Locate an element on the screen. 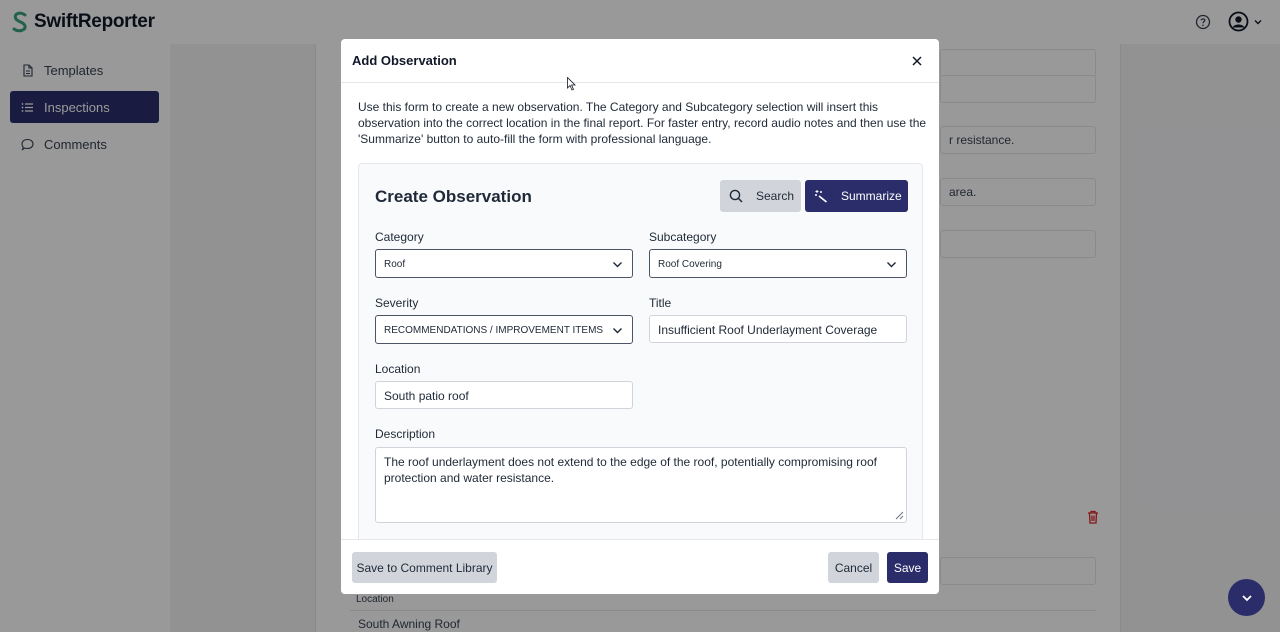  modal-title: Add Observation is located at coordinates (404, 60).